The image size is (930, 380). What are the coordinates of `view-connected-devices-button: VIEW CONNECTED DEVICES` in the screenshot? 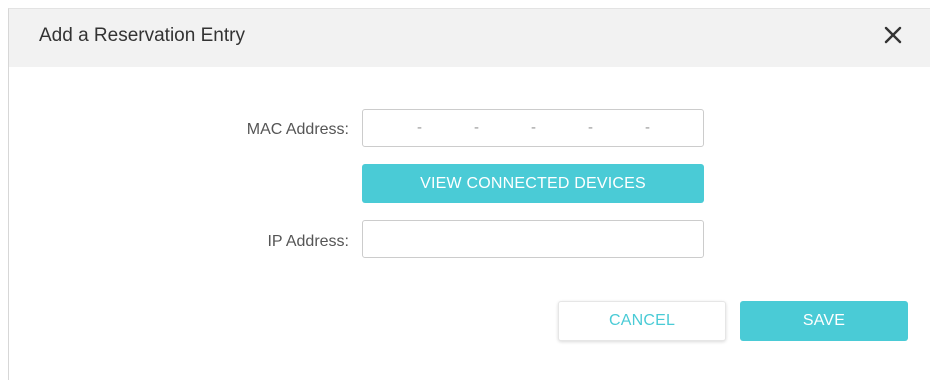 It's located at (533, 183).